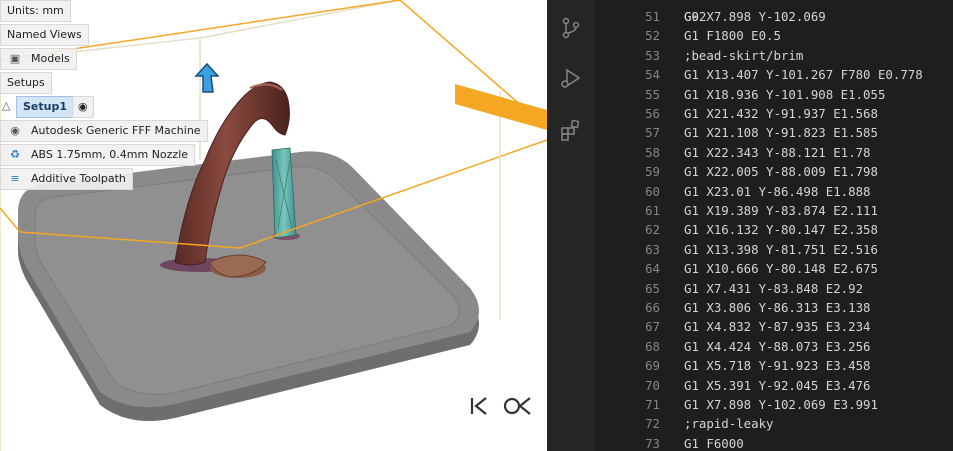 This screenshot has width=953, height=451. Describe the element at coordinates (652, 307) in the screenshot. I see `line-number: 66` at that location.